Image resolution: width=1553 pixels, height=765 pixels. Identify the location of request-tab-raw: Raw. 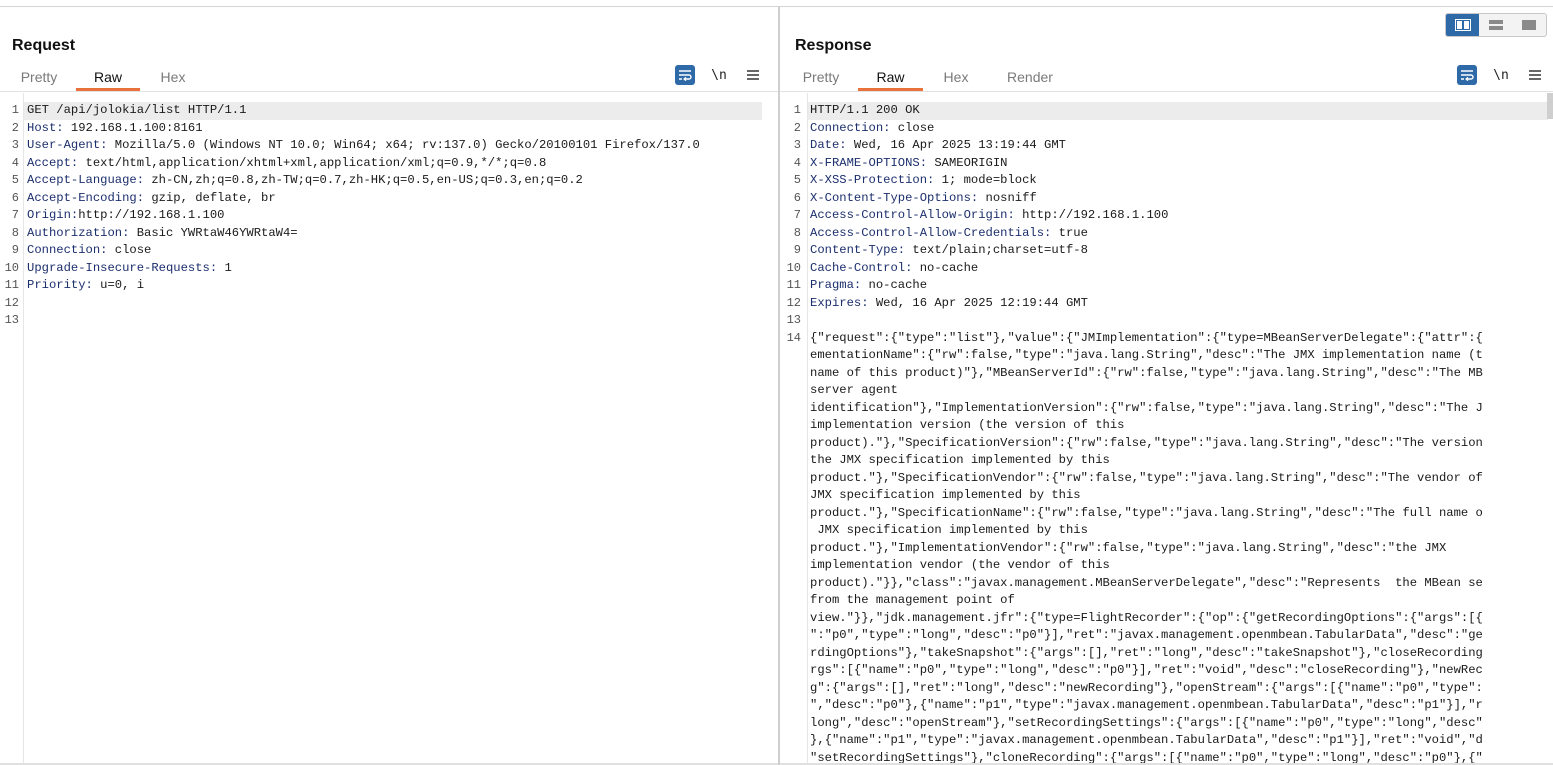
(108, 79).